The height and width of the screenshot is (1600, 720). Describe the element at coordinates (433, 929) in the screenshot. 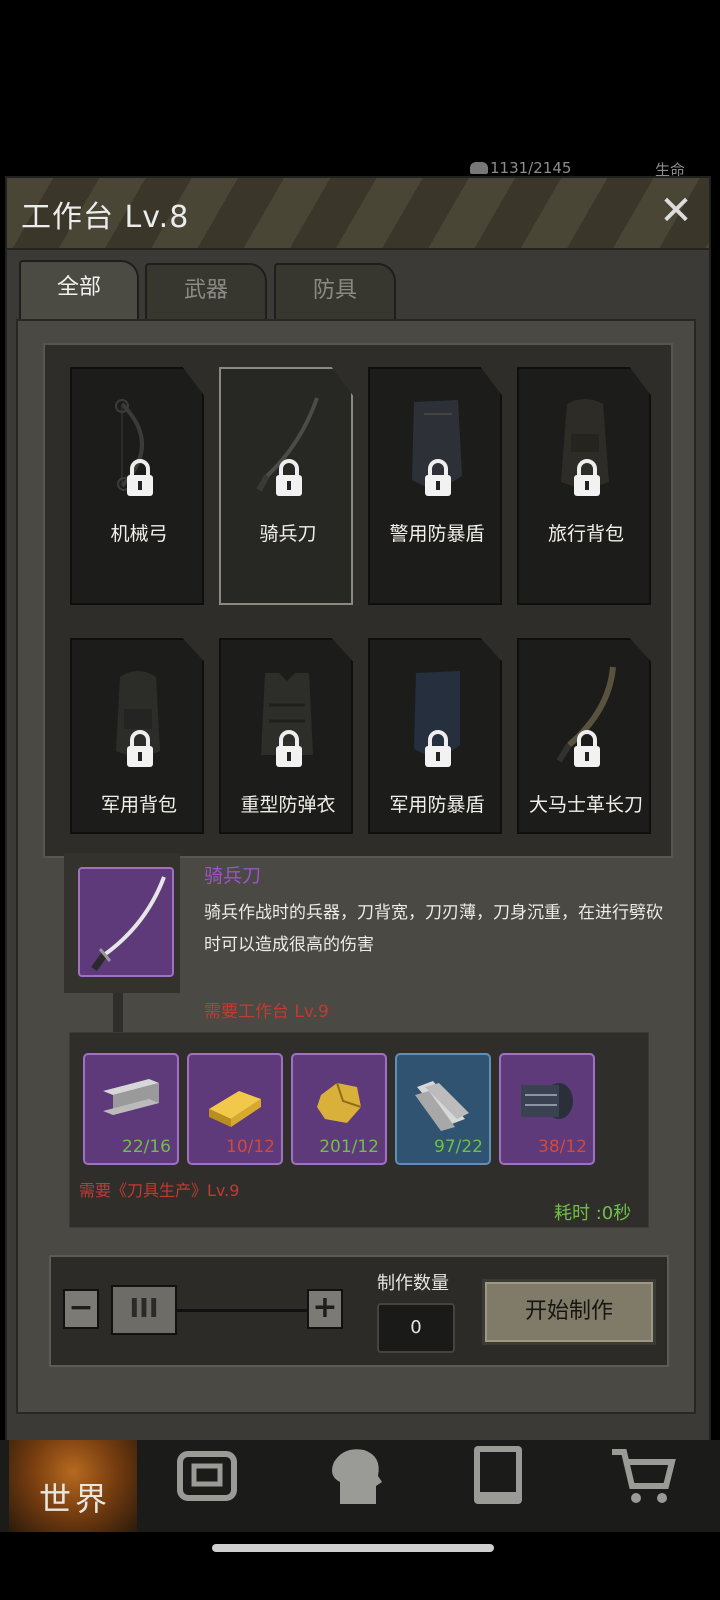

I see `detail-item-description: 骑兵作战时的兵器，刀背宽，刀刃薄，刀身沉重，在进行劈砍时可以造成很高的伤害` at that location.